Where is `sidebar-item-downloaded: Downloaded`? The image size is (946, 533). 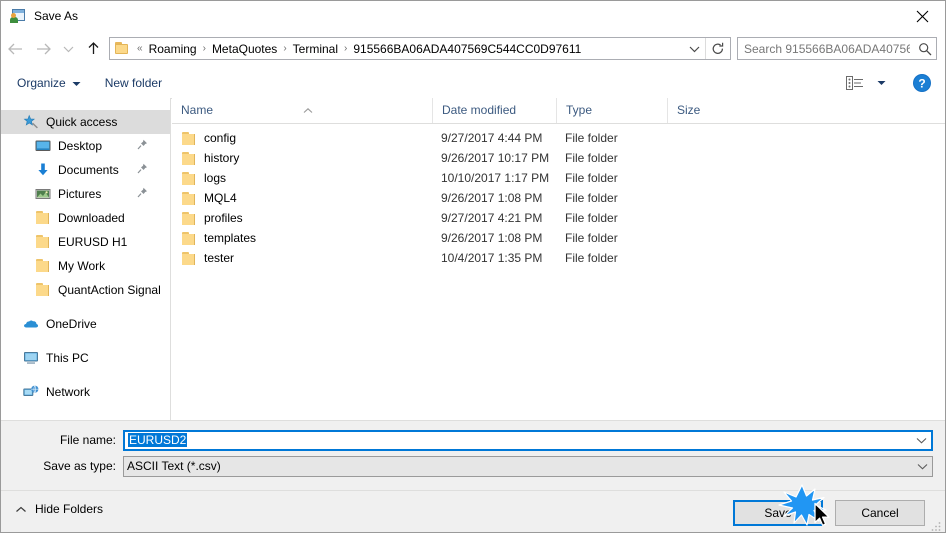 sidebar-item-downloaded: Downloaded is located at coordinates (85, 218).